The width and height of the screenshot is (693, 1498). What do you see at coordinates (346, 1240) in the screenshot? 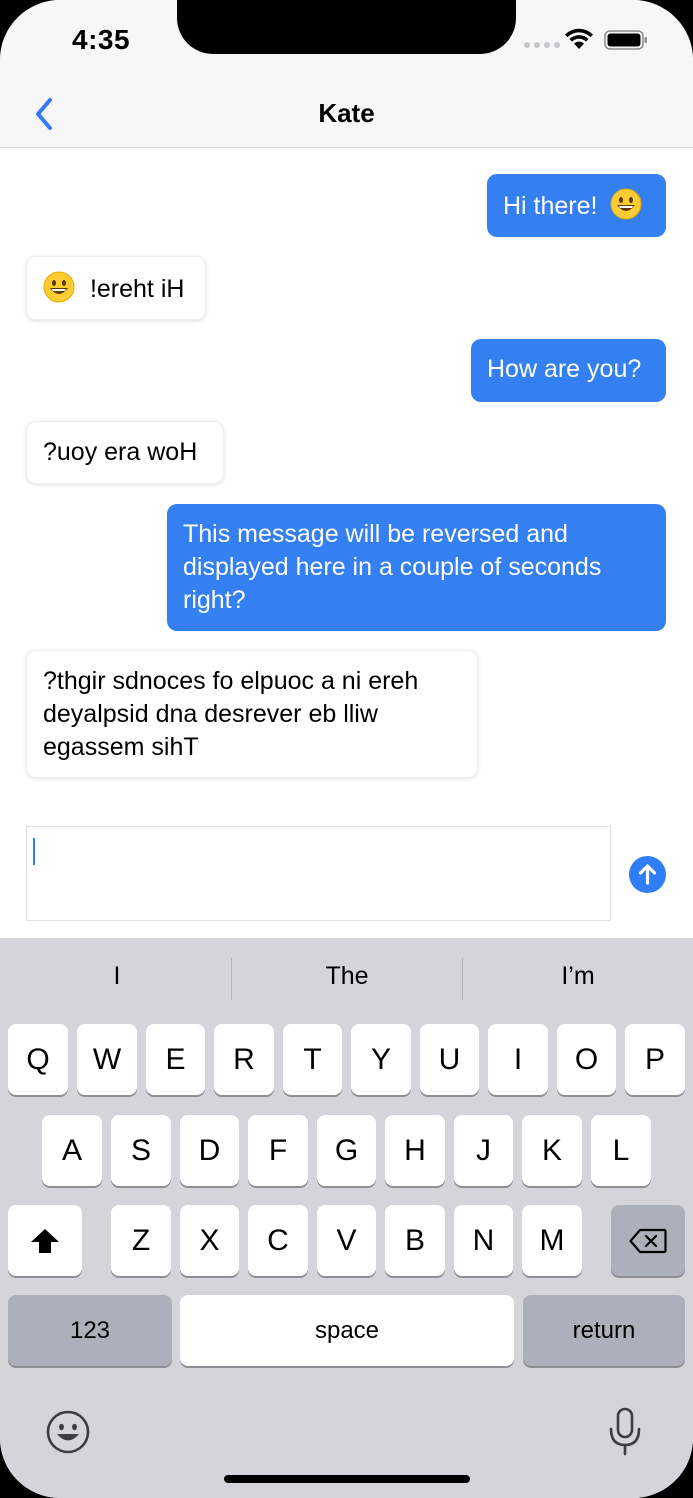
I see `key-v: V` at bounding box center [346, 1240].